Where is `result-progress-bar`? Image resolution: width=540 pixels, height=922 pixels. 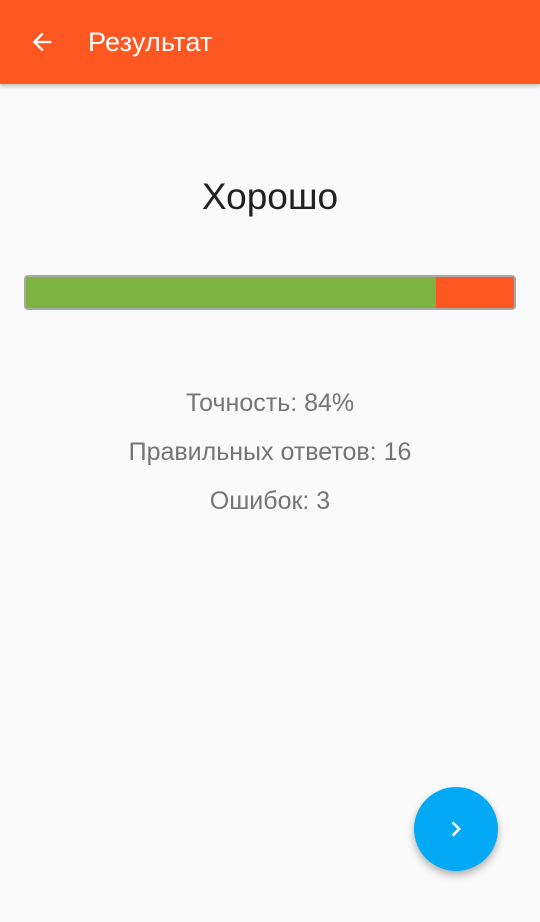
result-progress-bar is located at coordinates (270, 292).